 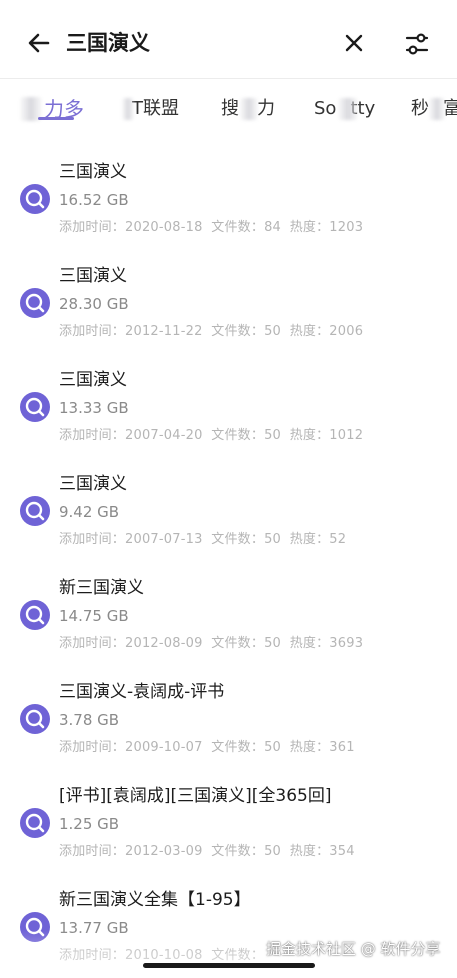 What do you see at coordinates (207, 747) in the screenshot?
I see `result-meta: 添加时间：2009-10-07 文件数：50 热度：361` at bounding box center [207, 747].